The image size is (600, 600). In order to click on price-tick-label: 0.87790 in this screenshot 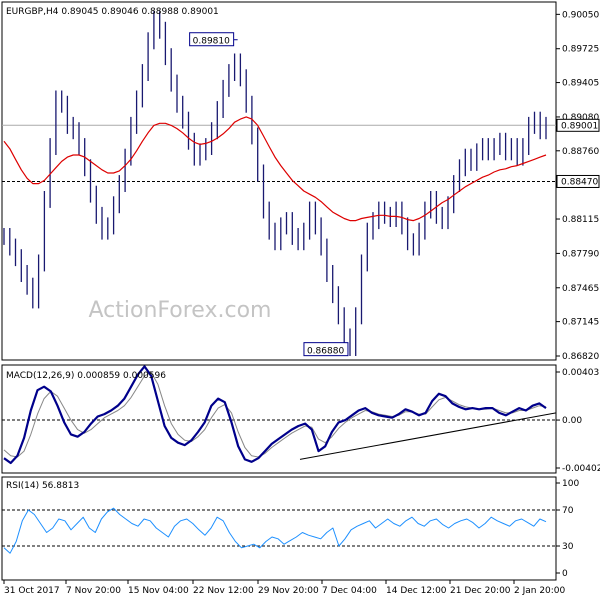, I will do `click(580, 254)`.